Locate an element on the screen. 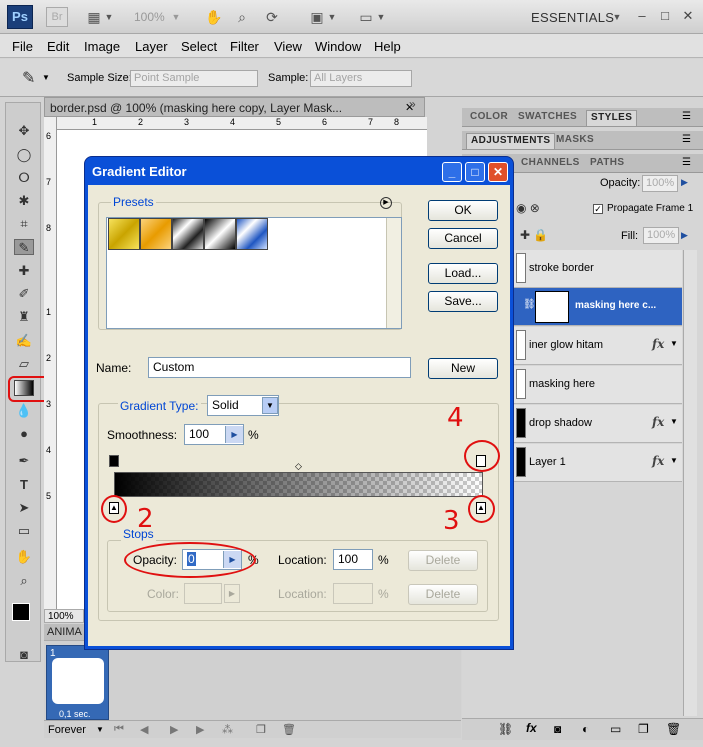  smoothness-arrow-icon: ▶ is located at coordinates (234, 434).